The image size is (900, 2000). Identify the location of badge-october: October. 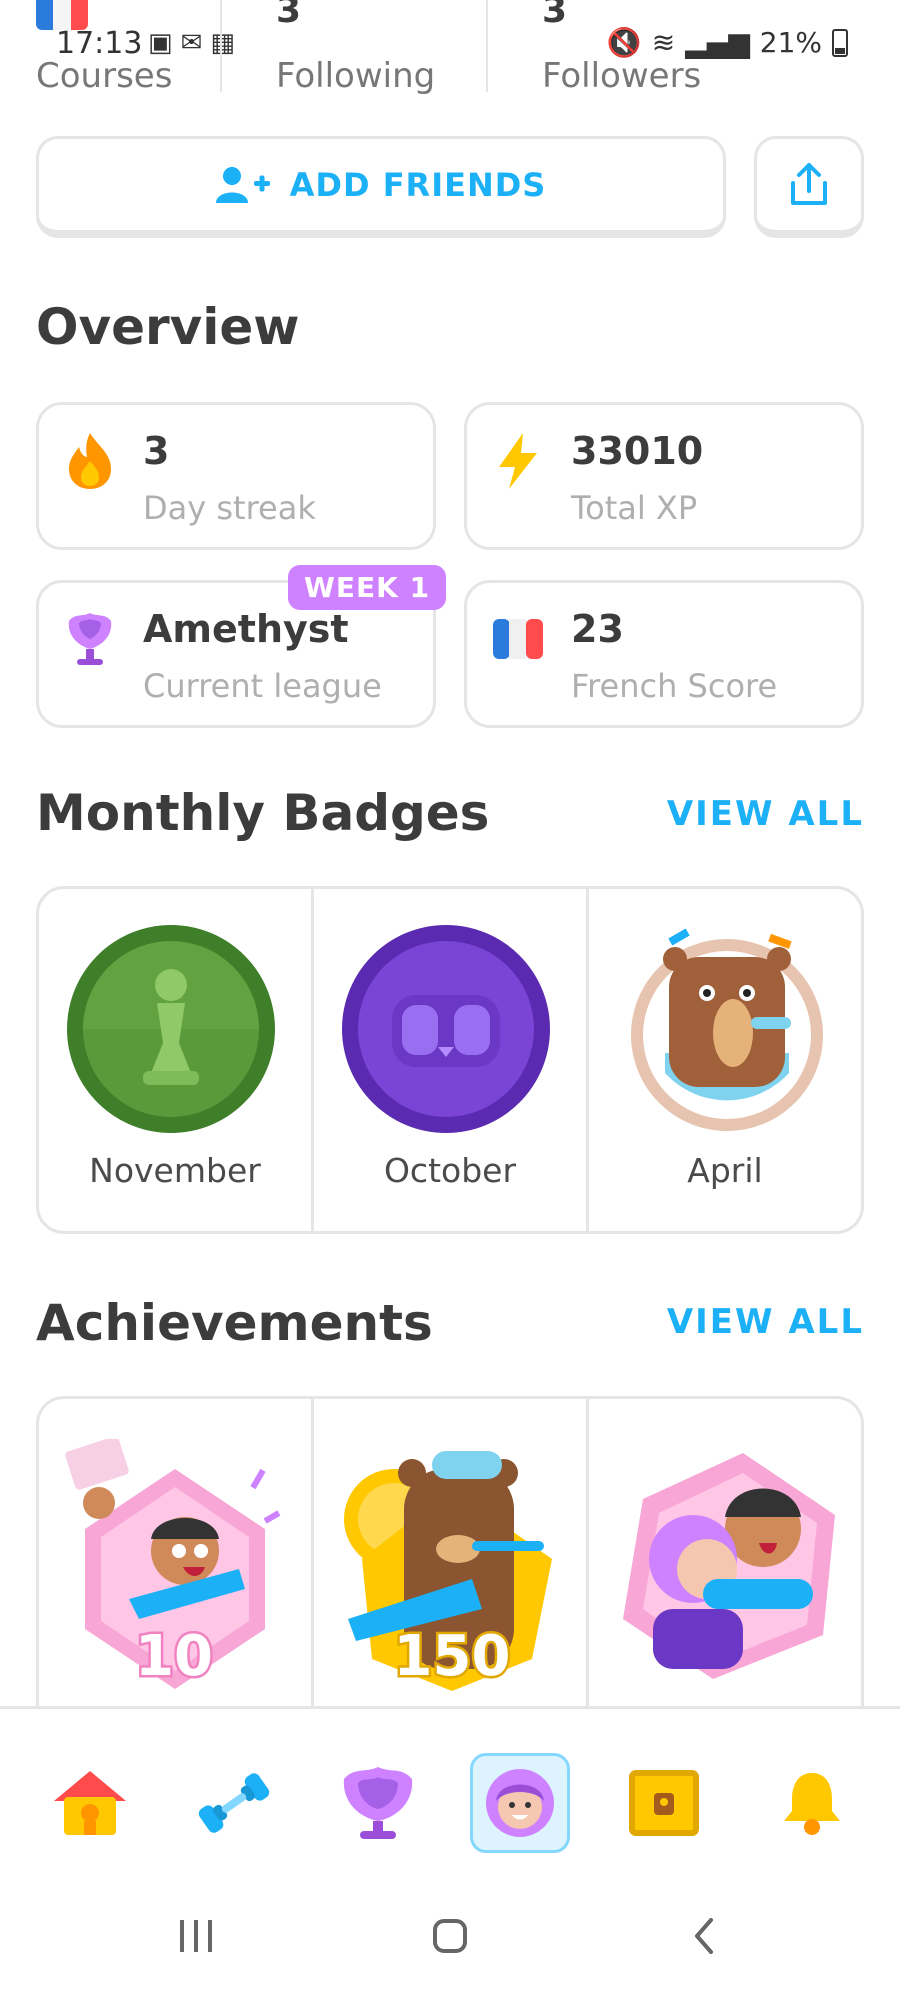
(451, 1060).